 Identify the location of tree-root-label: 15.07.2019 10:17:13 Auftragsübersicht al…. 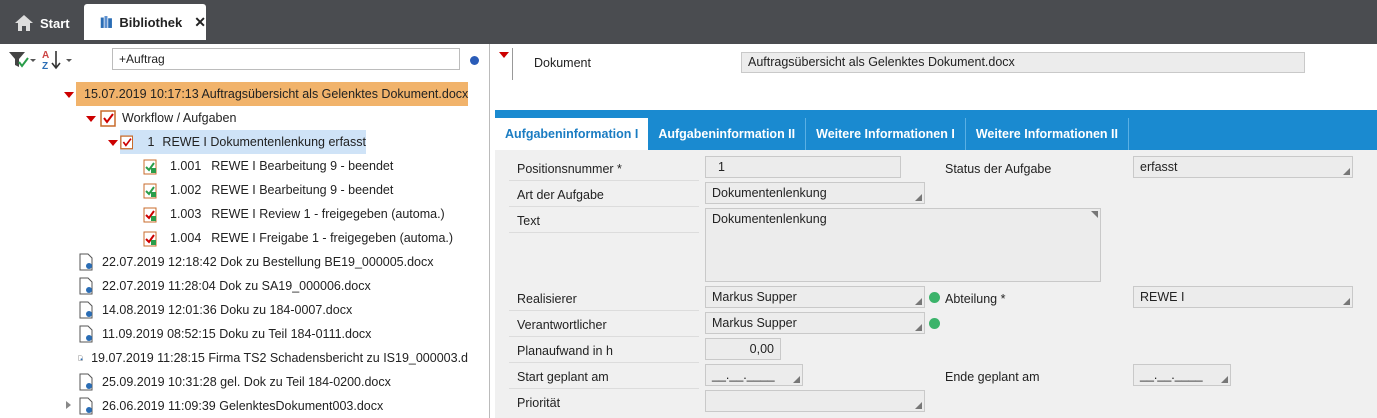
(276, 94).